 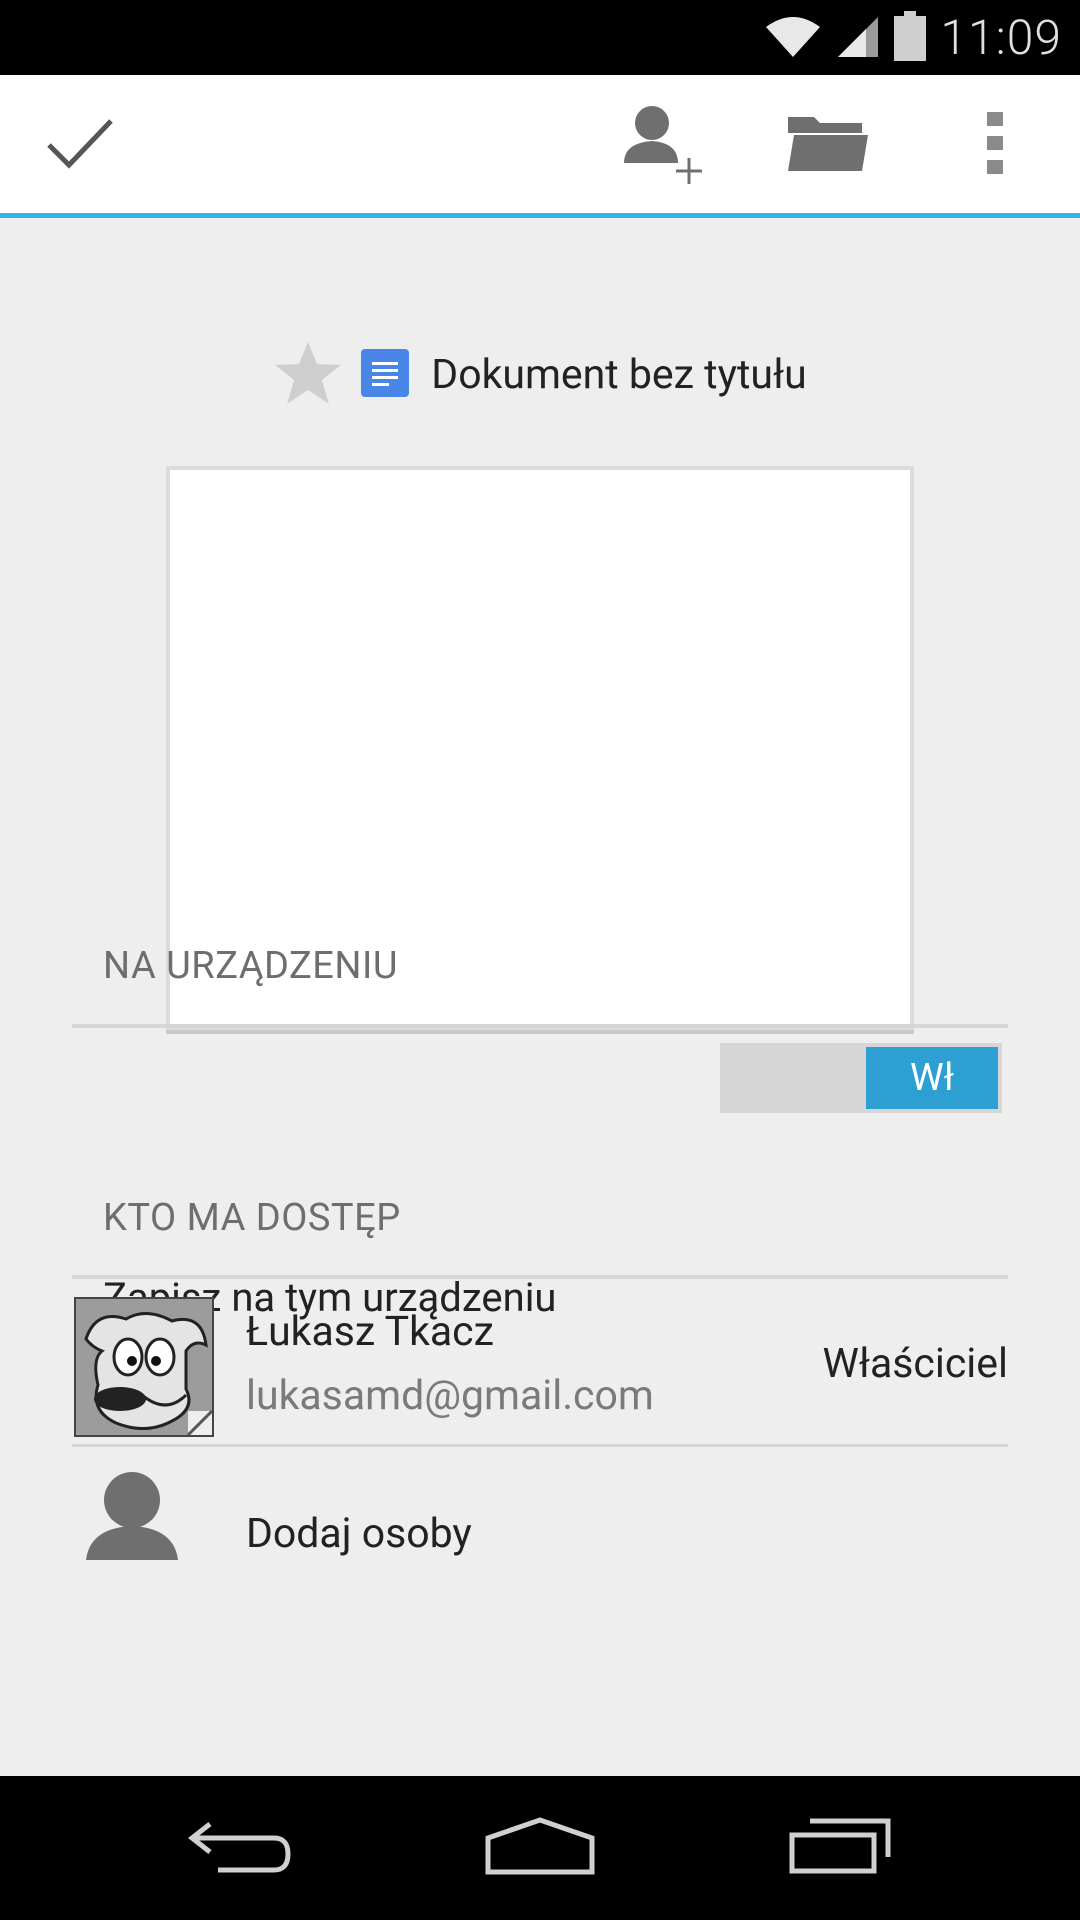 I want to click on overflow-menu-icon, so click(x=995, y=145).